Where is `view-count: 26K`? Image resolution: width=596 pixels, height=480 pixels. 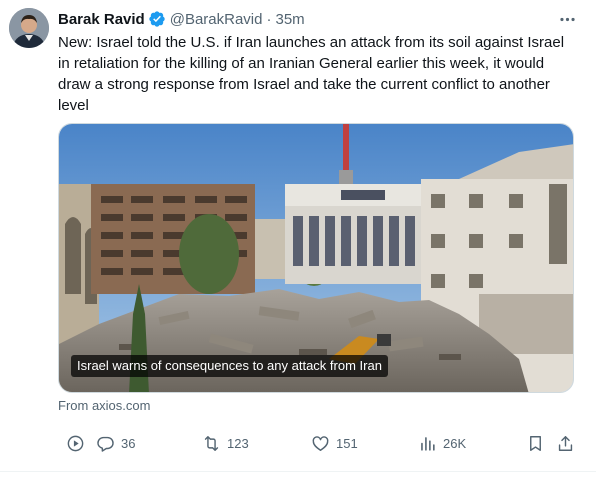 view-count: 26K is located at coordinates (455, 443).